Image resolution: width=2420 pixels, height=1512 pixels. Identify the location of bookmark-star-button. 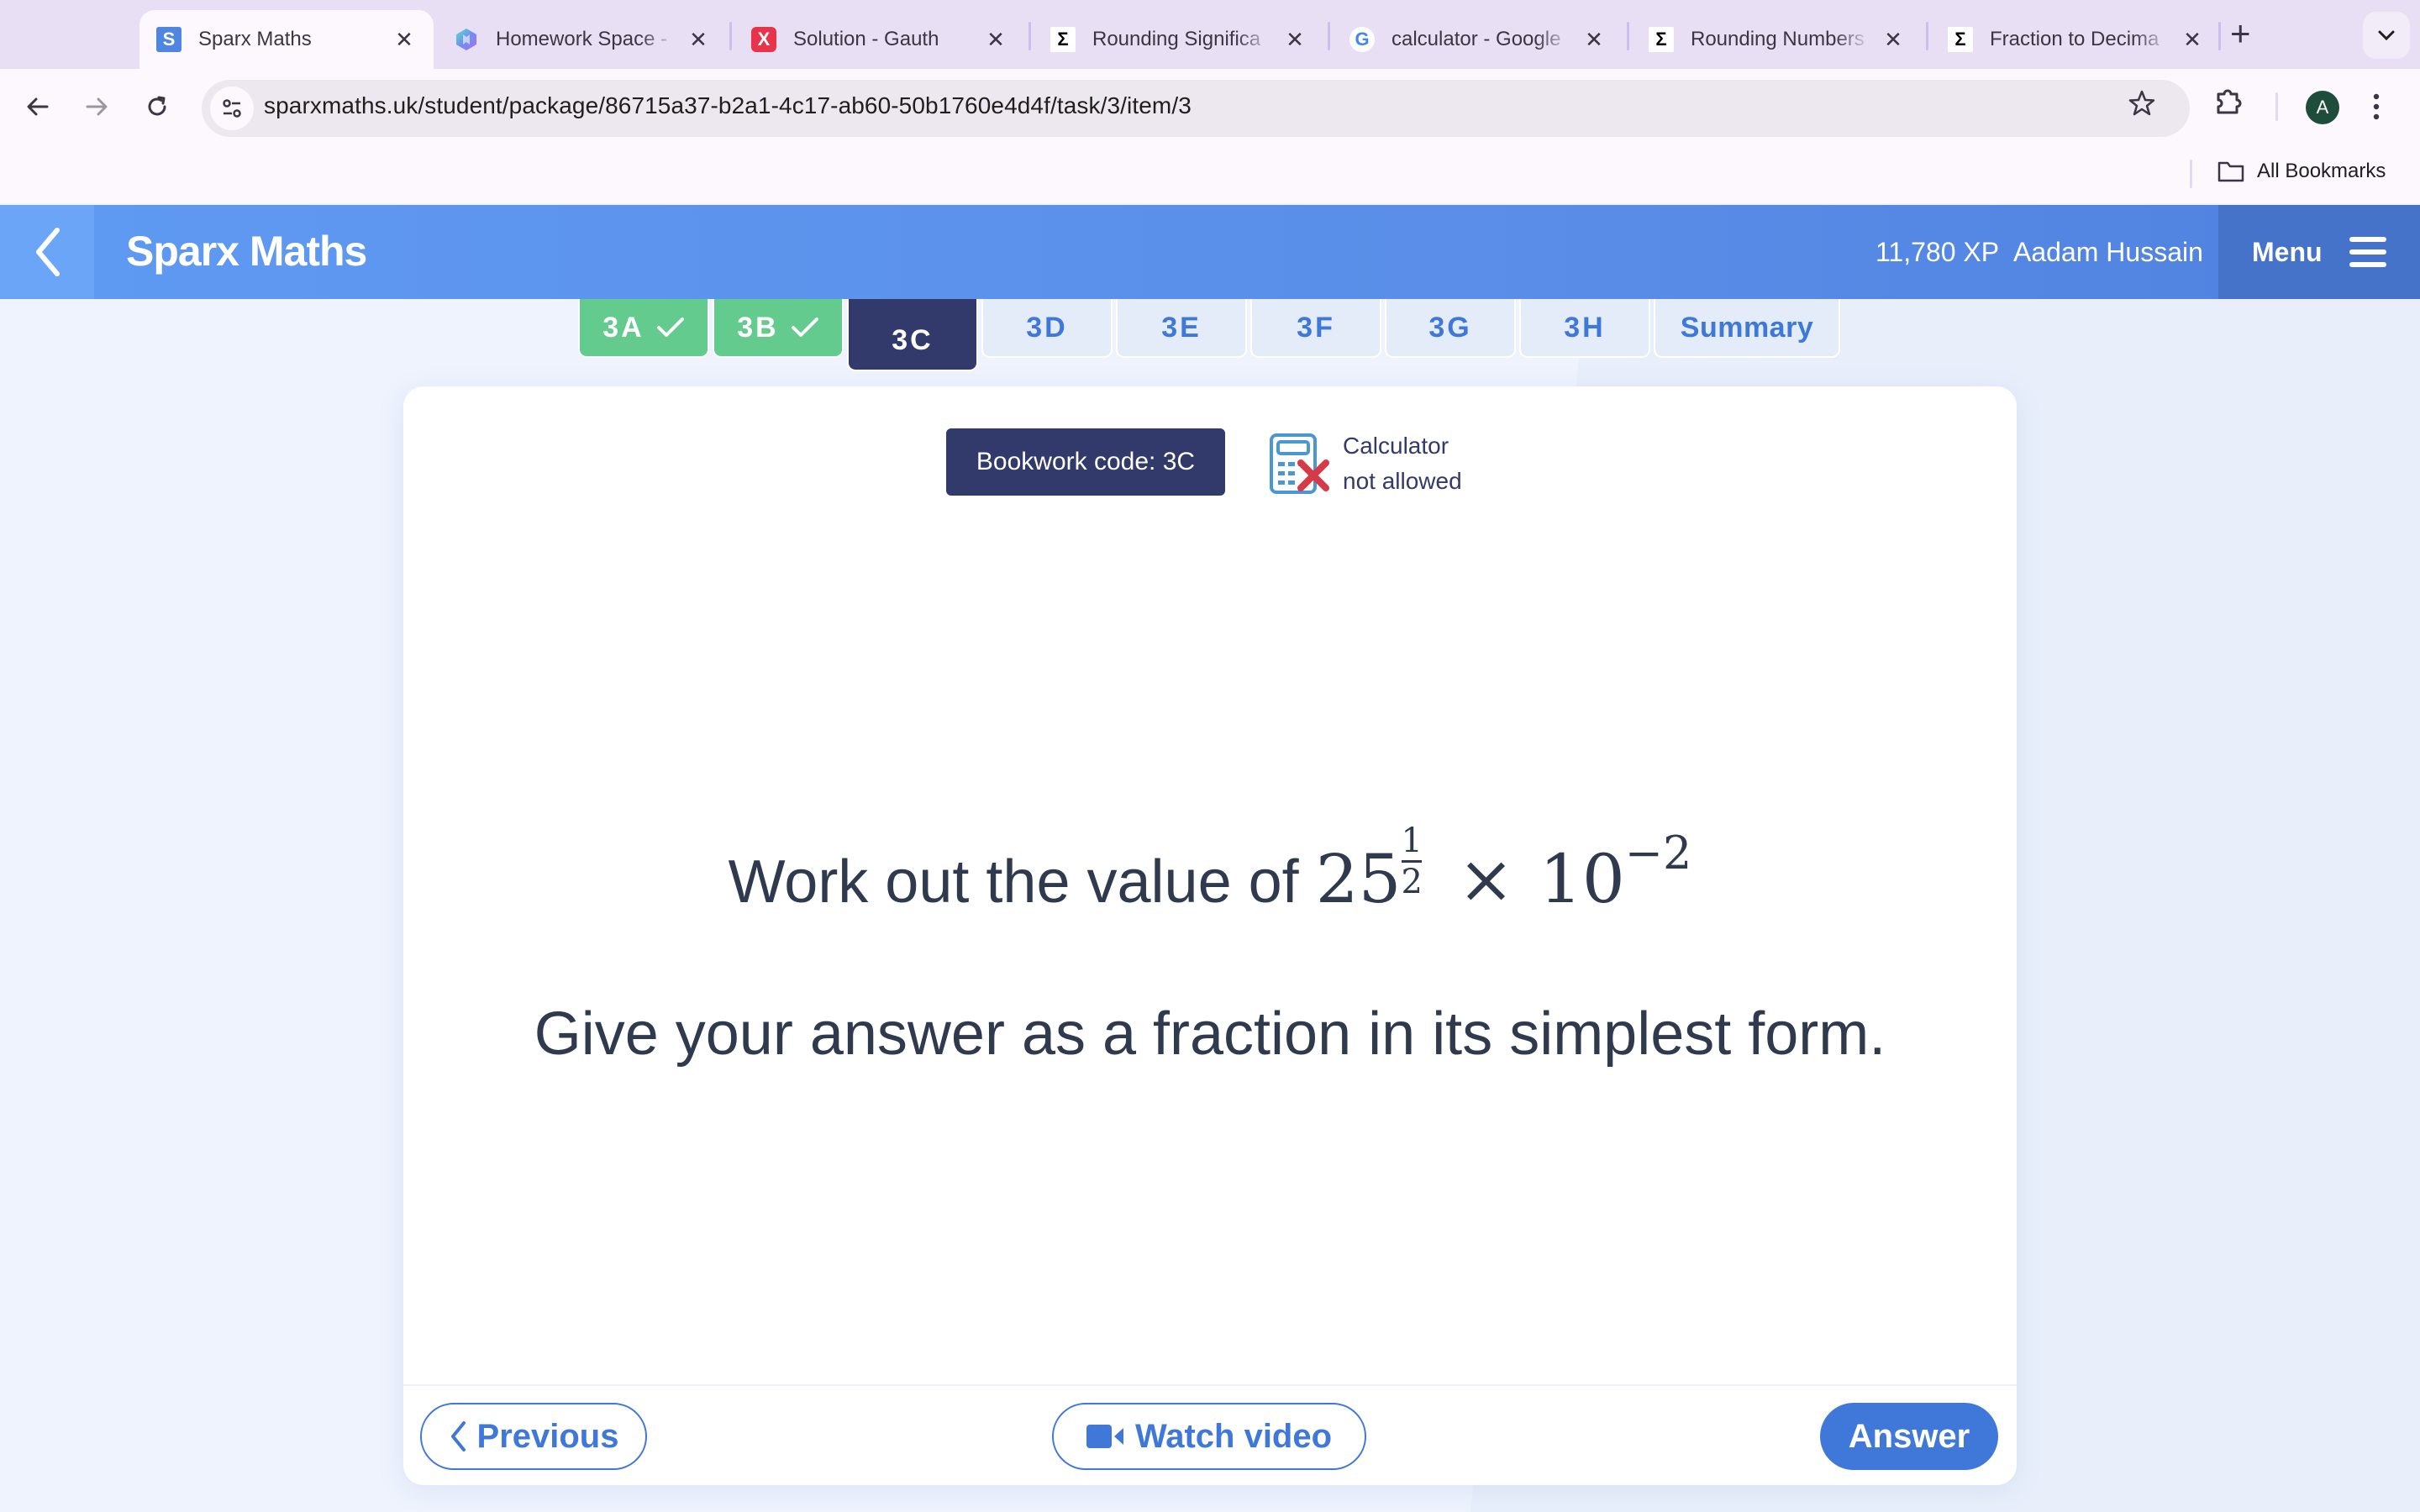
(2142, 105).